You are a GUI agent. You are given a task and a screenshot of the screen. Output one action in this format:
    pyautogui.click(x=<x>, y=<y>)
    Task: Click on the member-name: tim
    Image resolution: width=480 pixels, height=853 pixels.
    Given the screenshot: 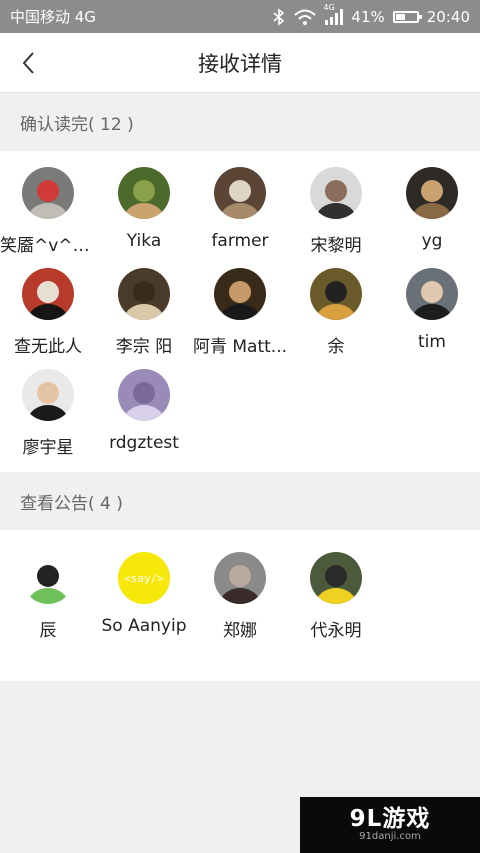 What is the action you would take?
    pyautogui.click(x=432, y=342)
    